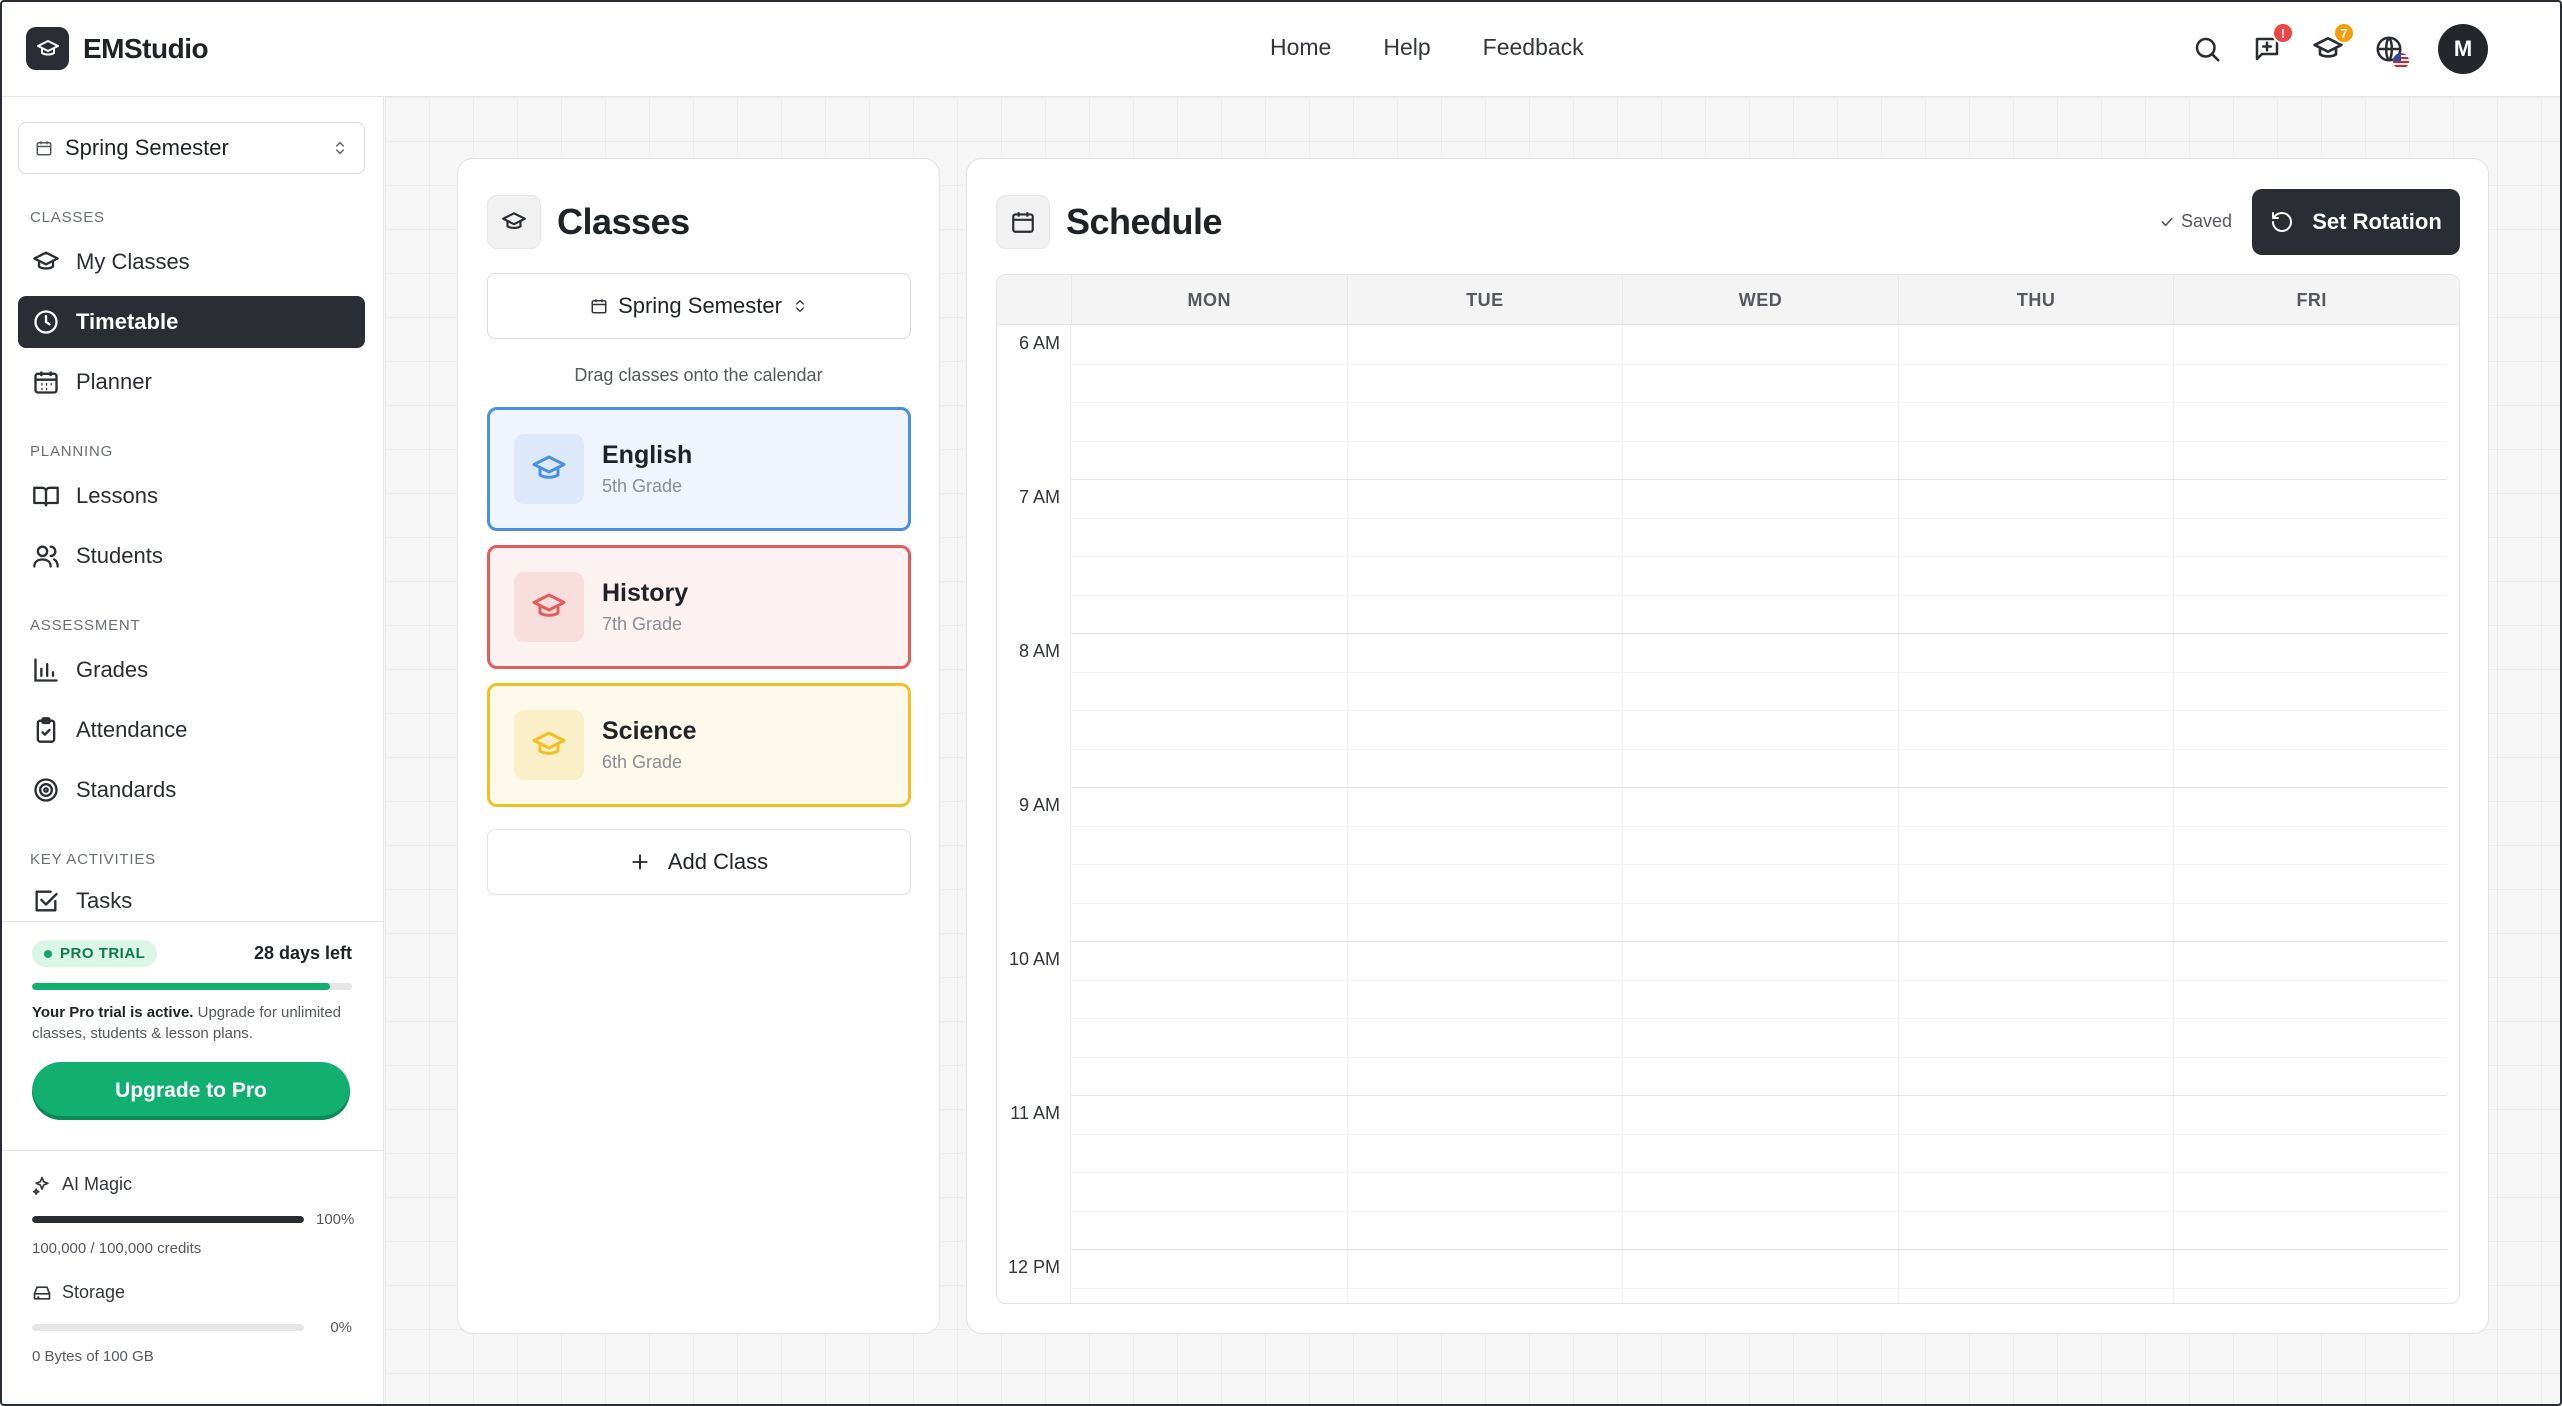 This screenshot has width=2562, height=1406. I want to click on time-column: 6 AM 7 AM 8 AM 9 AM 10 AM 11 AM 12 PM, so click(1034, 814).